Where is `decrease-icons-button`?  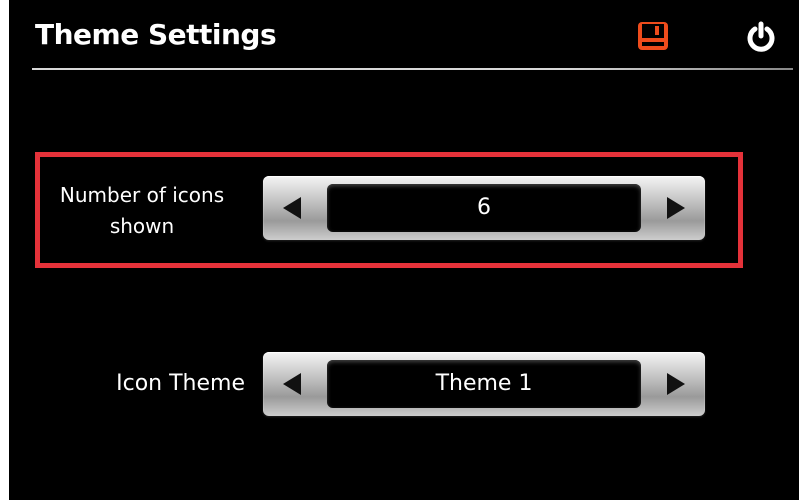 decrease-icons-button is located at coordinates (293, 208).